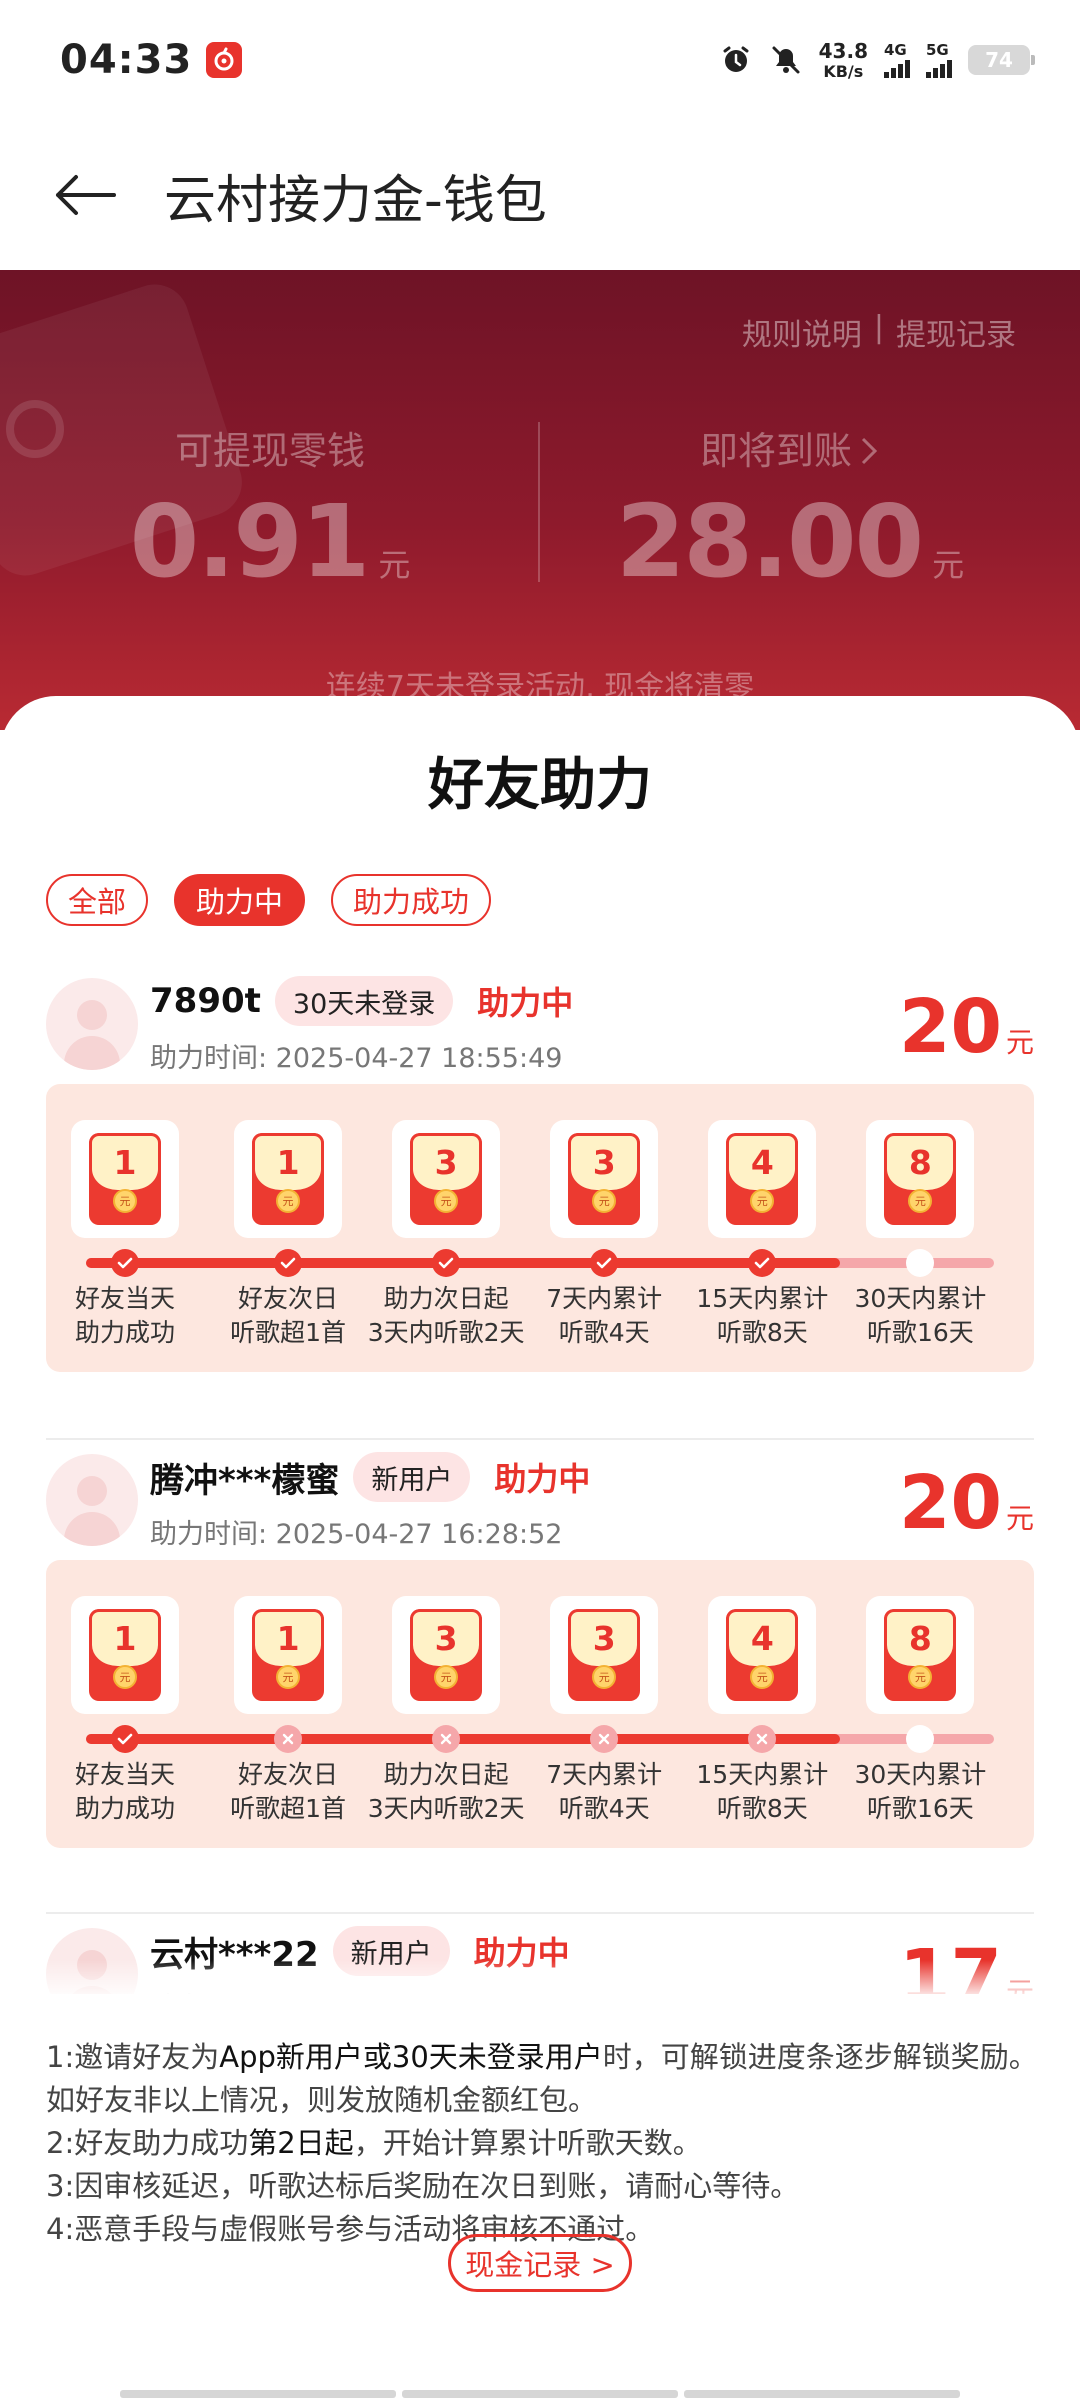 The width and height of the screenshot is (1080, 2400). What do you see at coordinates (240, 900) in the screenshot?
I see `tab-in-progress: 助力中` at bounding box center [240, 900].